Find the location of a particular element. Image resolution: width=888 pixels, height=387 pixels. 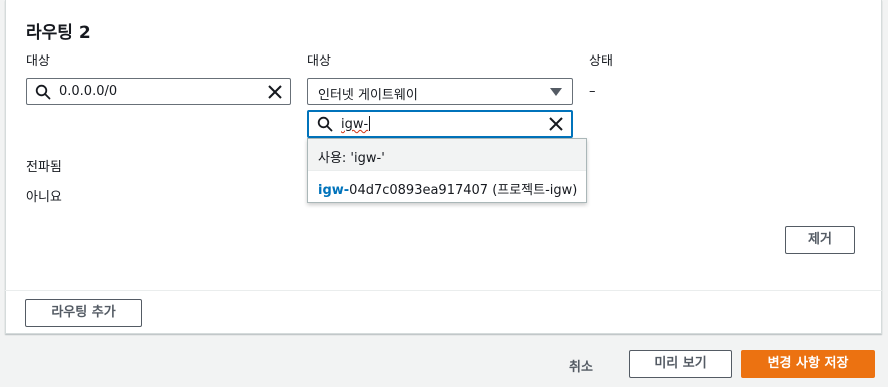

target-search-value-wrap: igw- is located at coordinates (356, 124).